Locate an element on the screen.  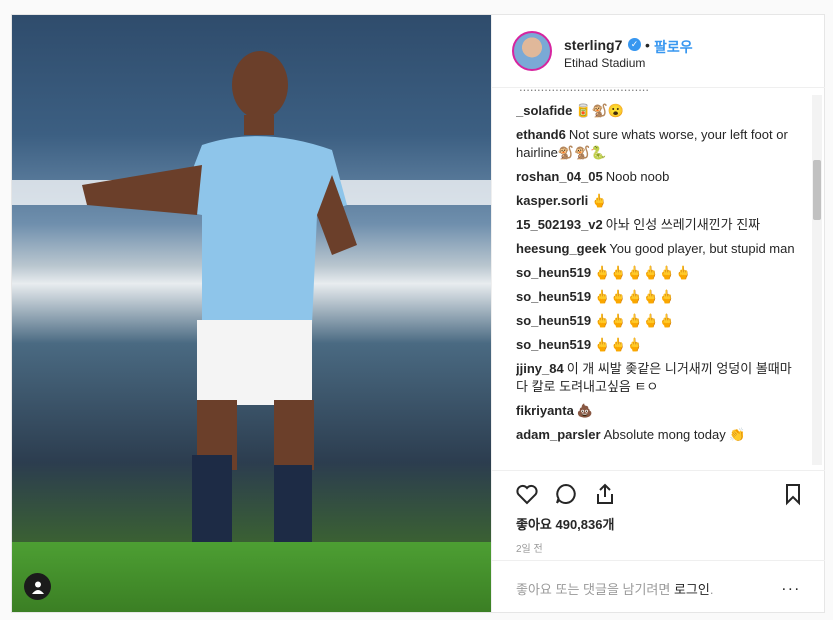
login-link: 로그인 is located at coordinates (692, 589).